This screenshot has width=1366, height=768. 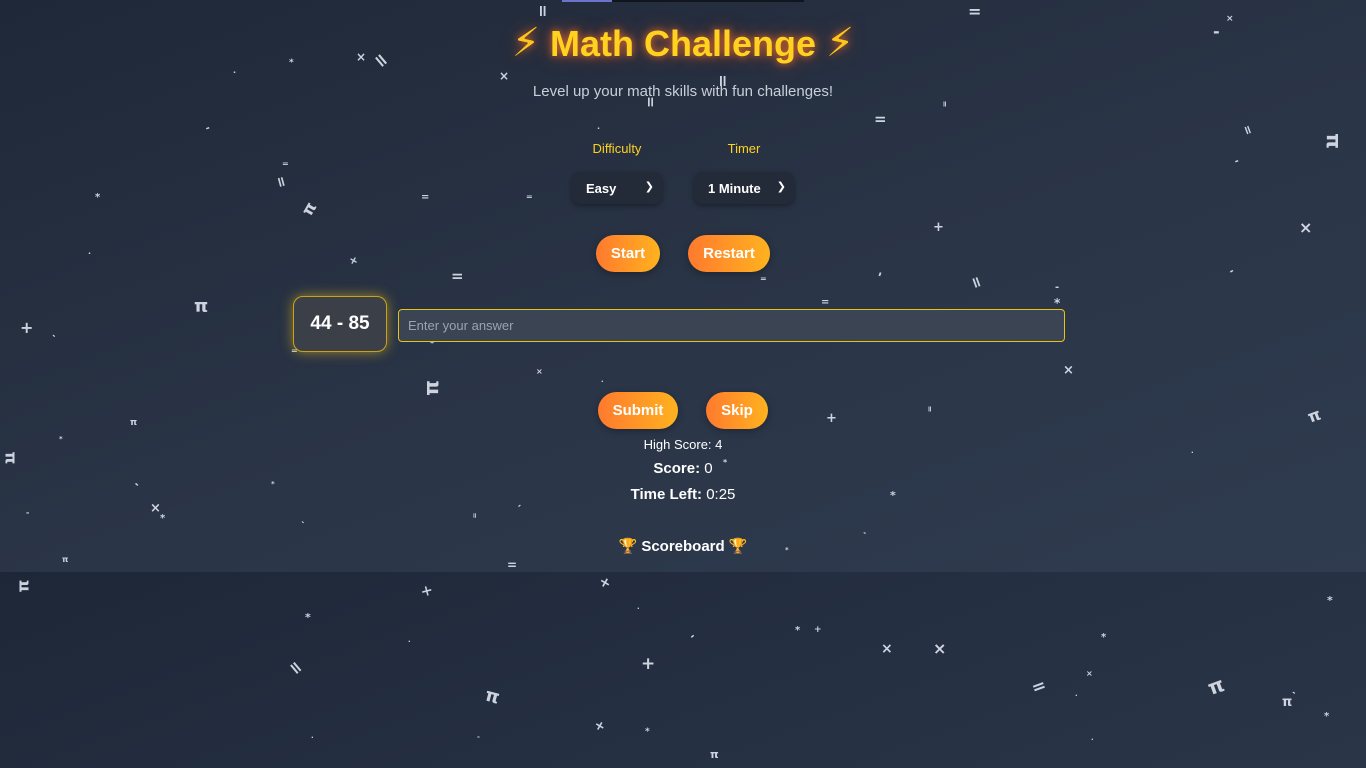 I want to click on page-title: ⚡ Math Challenge ⚡, so click(x=683, y=43).